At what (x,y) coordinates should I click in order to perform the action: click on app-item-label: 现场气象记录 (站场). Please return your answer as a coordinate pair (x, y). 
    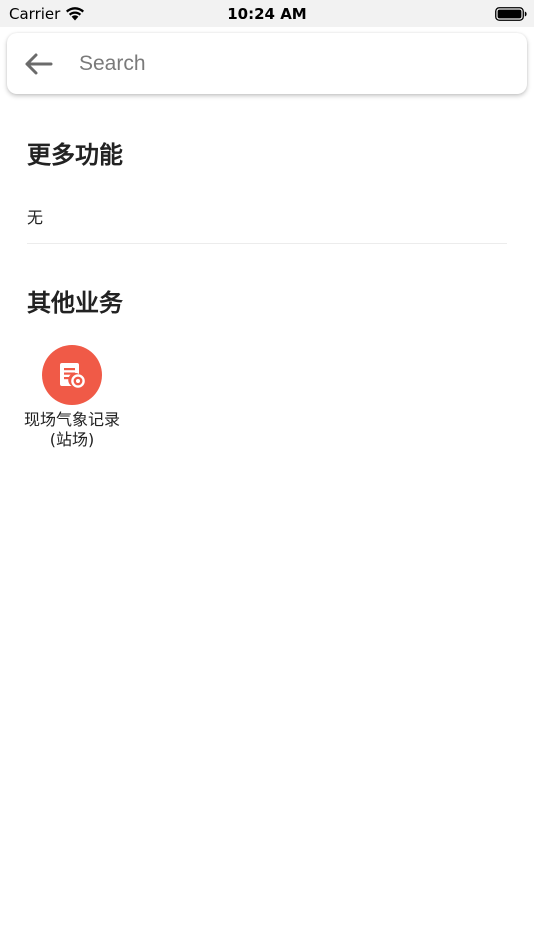
    Looking at the image, I should click on (72, 430).